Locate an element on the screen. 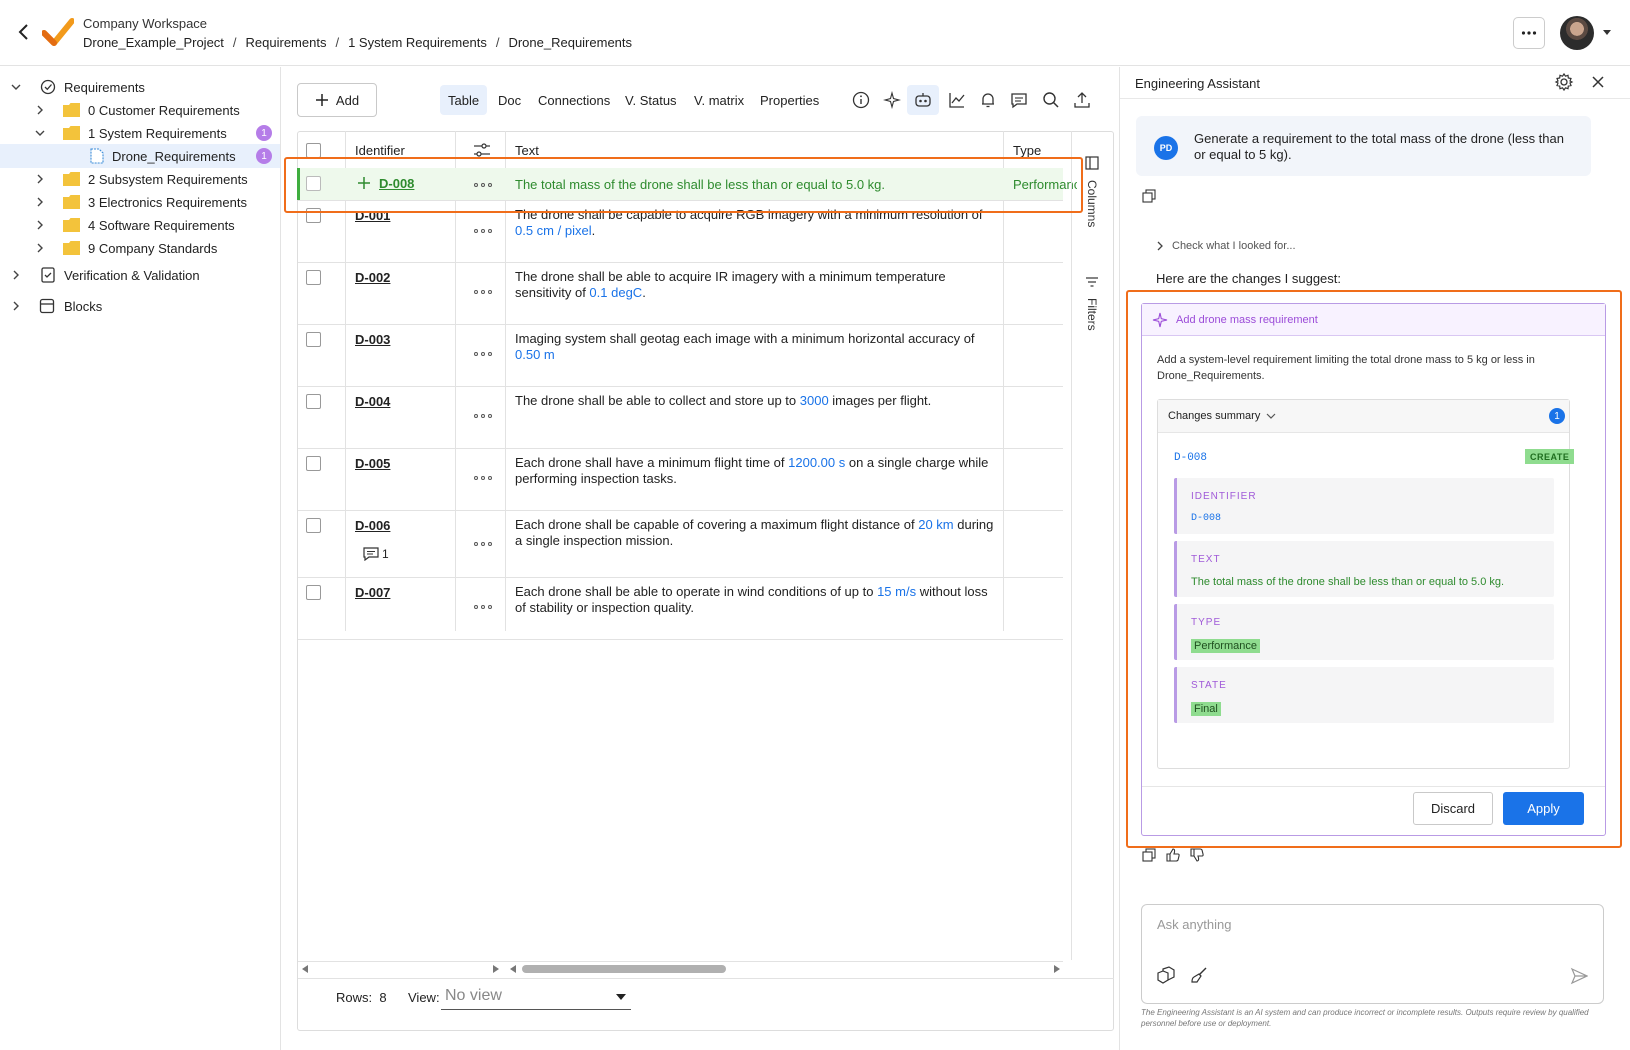 This screenshot has height=1050, width=1630. column-settings-icon is located at coordinates (482, 150).